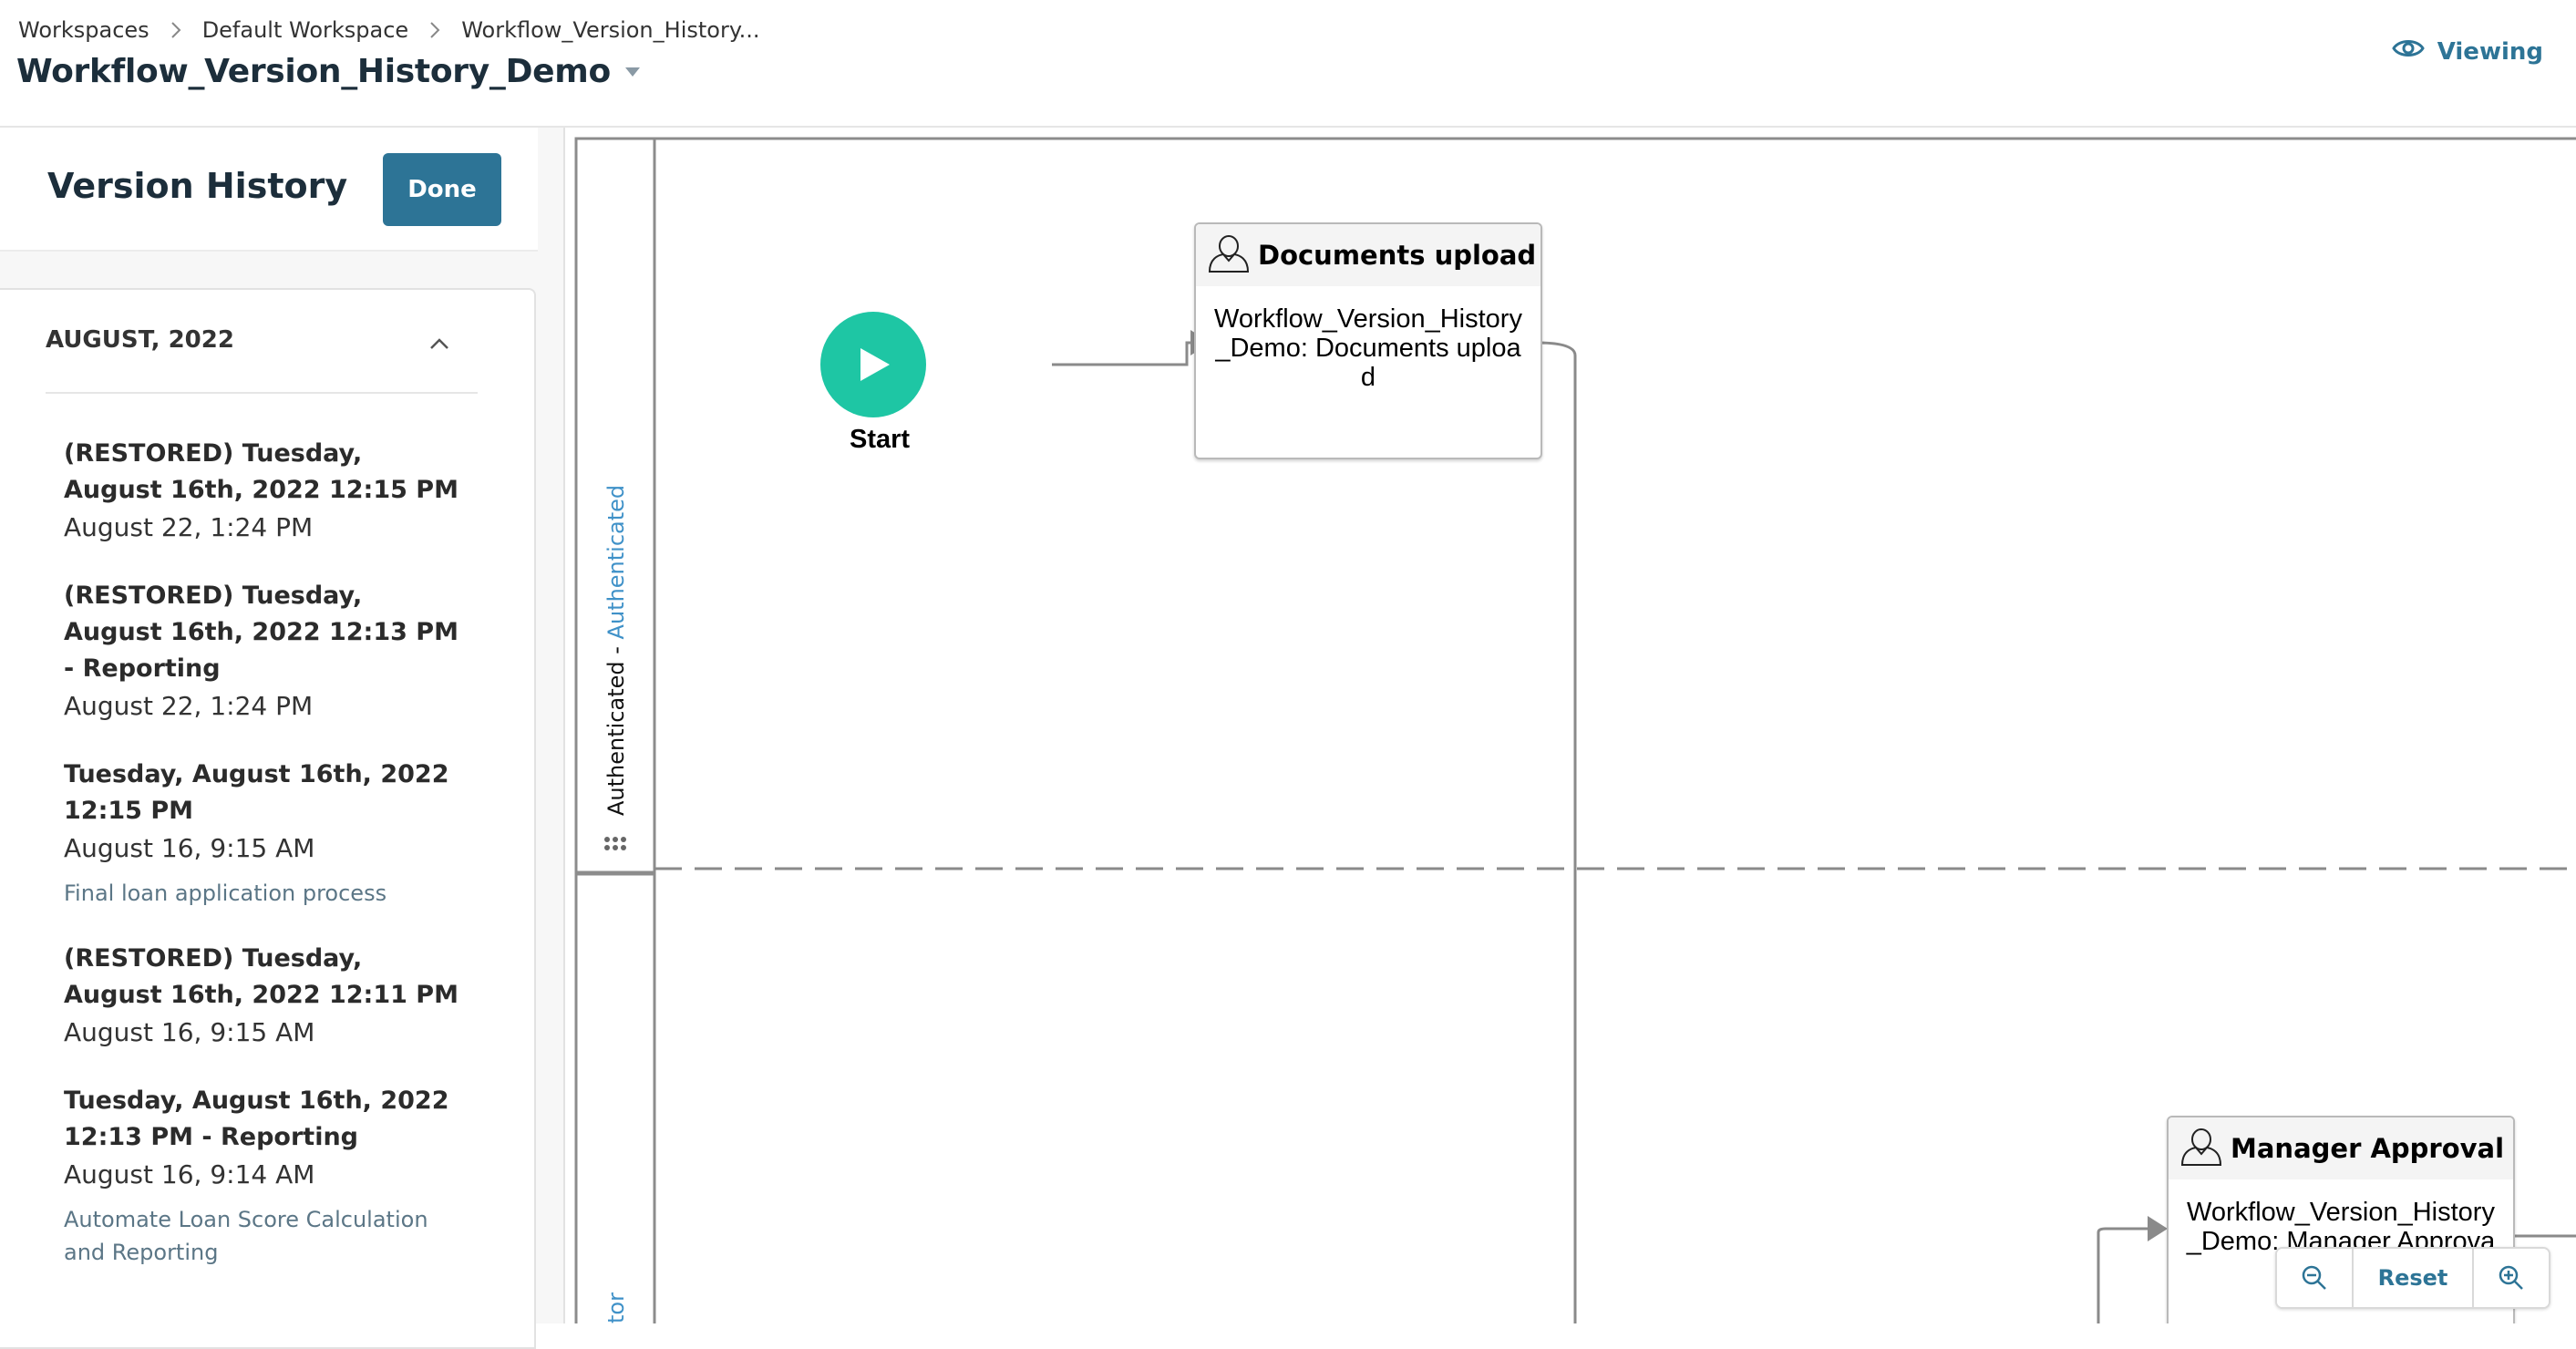  I want to click on lane-label-authenticated: Authenticated - Authenticated, so click(616, 650).